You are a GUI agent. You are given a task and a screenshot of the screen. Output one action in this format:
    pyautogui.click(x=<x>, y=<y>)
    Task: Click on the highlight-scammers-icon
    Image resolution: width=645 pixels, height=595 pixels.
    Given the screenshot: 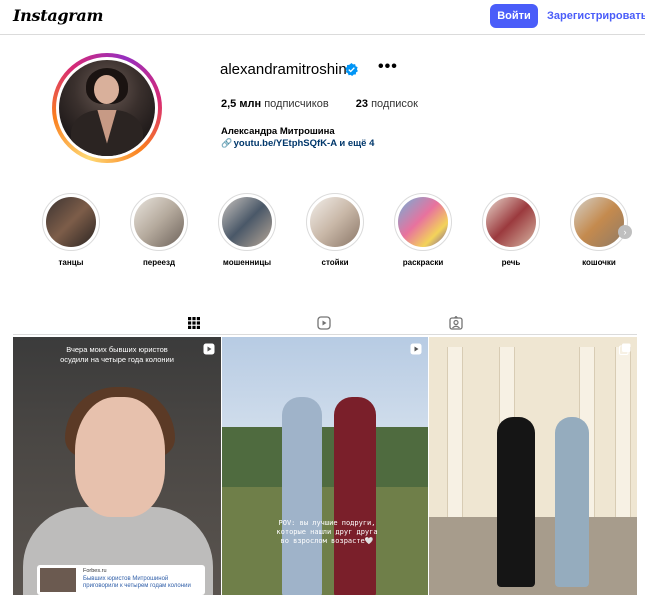 What is the action you would take?
    pyautogui.click(x=247, y=222)
    